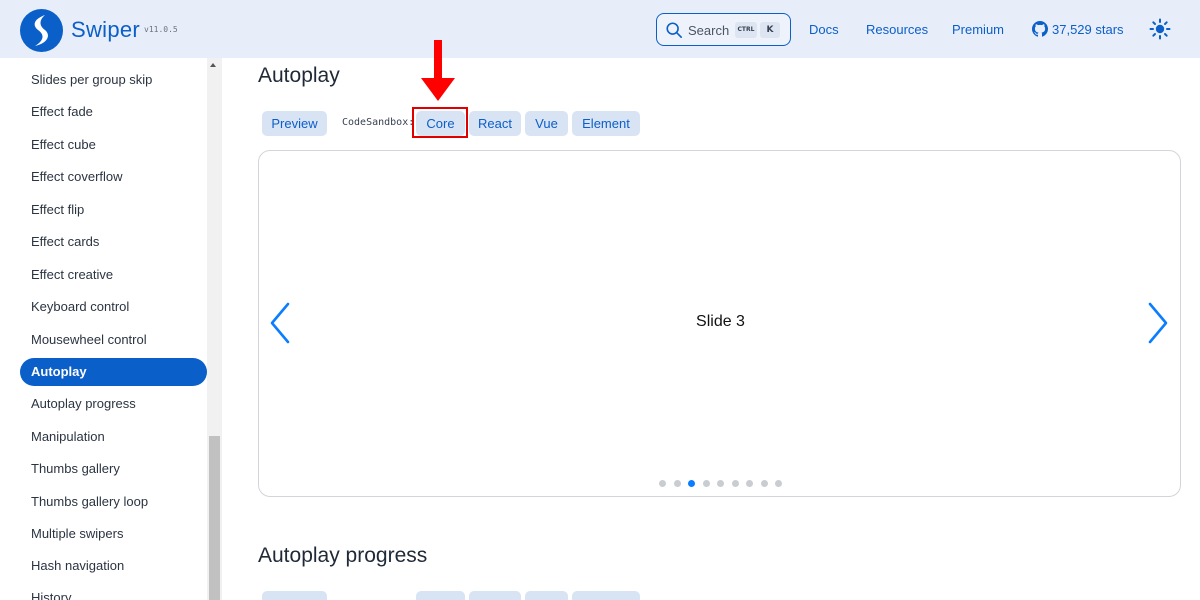 This screenshot has width=1200, height=600. I want to click on codesandbox-element-button: Element, so click(606, 123).